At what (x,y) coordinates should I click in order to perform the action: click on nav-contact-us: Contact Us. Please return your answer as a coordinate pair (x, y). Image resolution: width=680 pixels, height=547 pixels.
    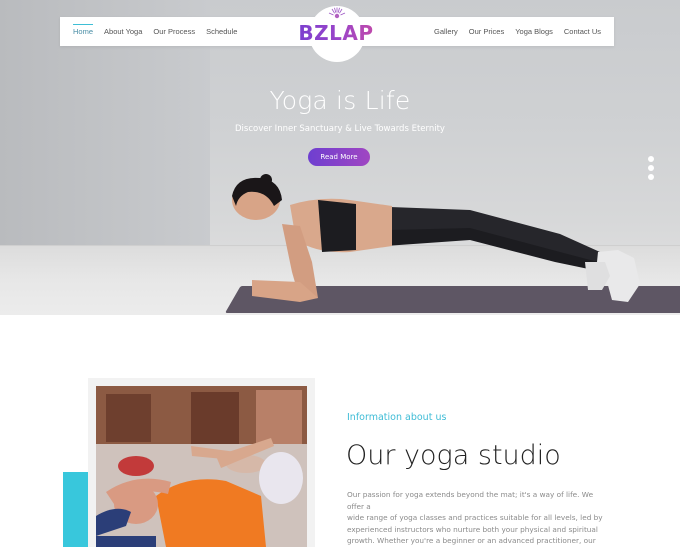
    Looking at the image, I should click on (582, 31).